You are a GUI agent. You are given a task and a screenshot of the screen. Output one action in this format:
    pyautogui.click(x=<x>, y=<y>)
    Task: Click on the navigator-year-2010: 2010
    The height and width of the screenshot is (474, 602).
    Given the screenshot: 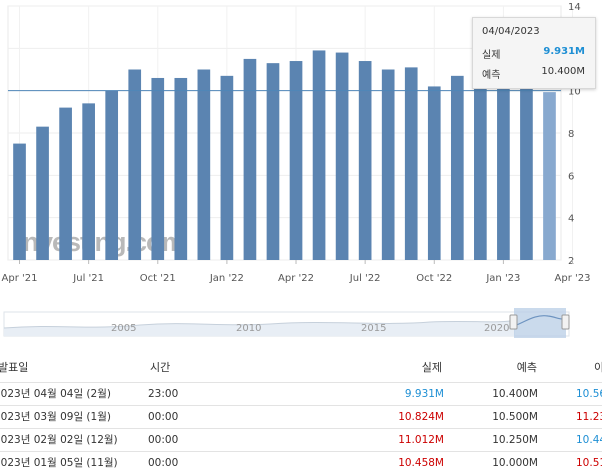 What is the action you would take?
    pyautogui.click(x=248, y=328)
    